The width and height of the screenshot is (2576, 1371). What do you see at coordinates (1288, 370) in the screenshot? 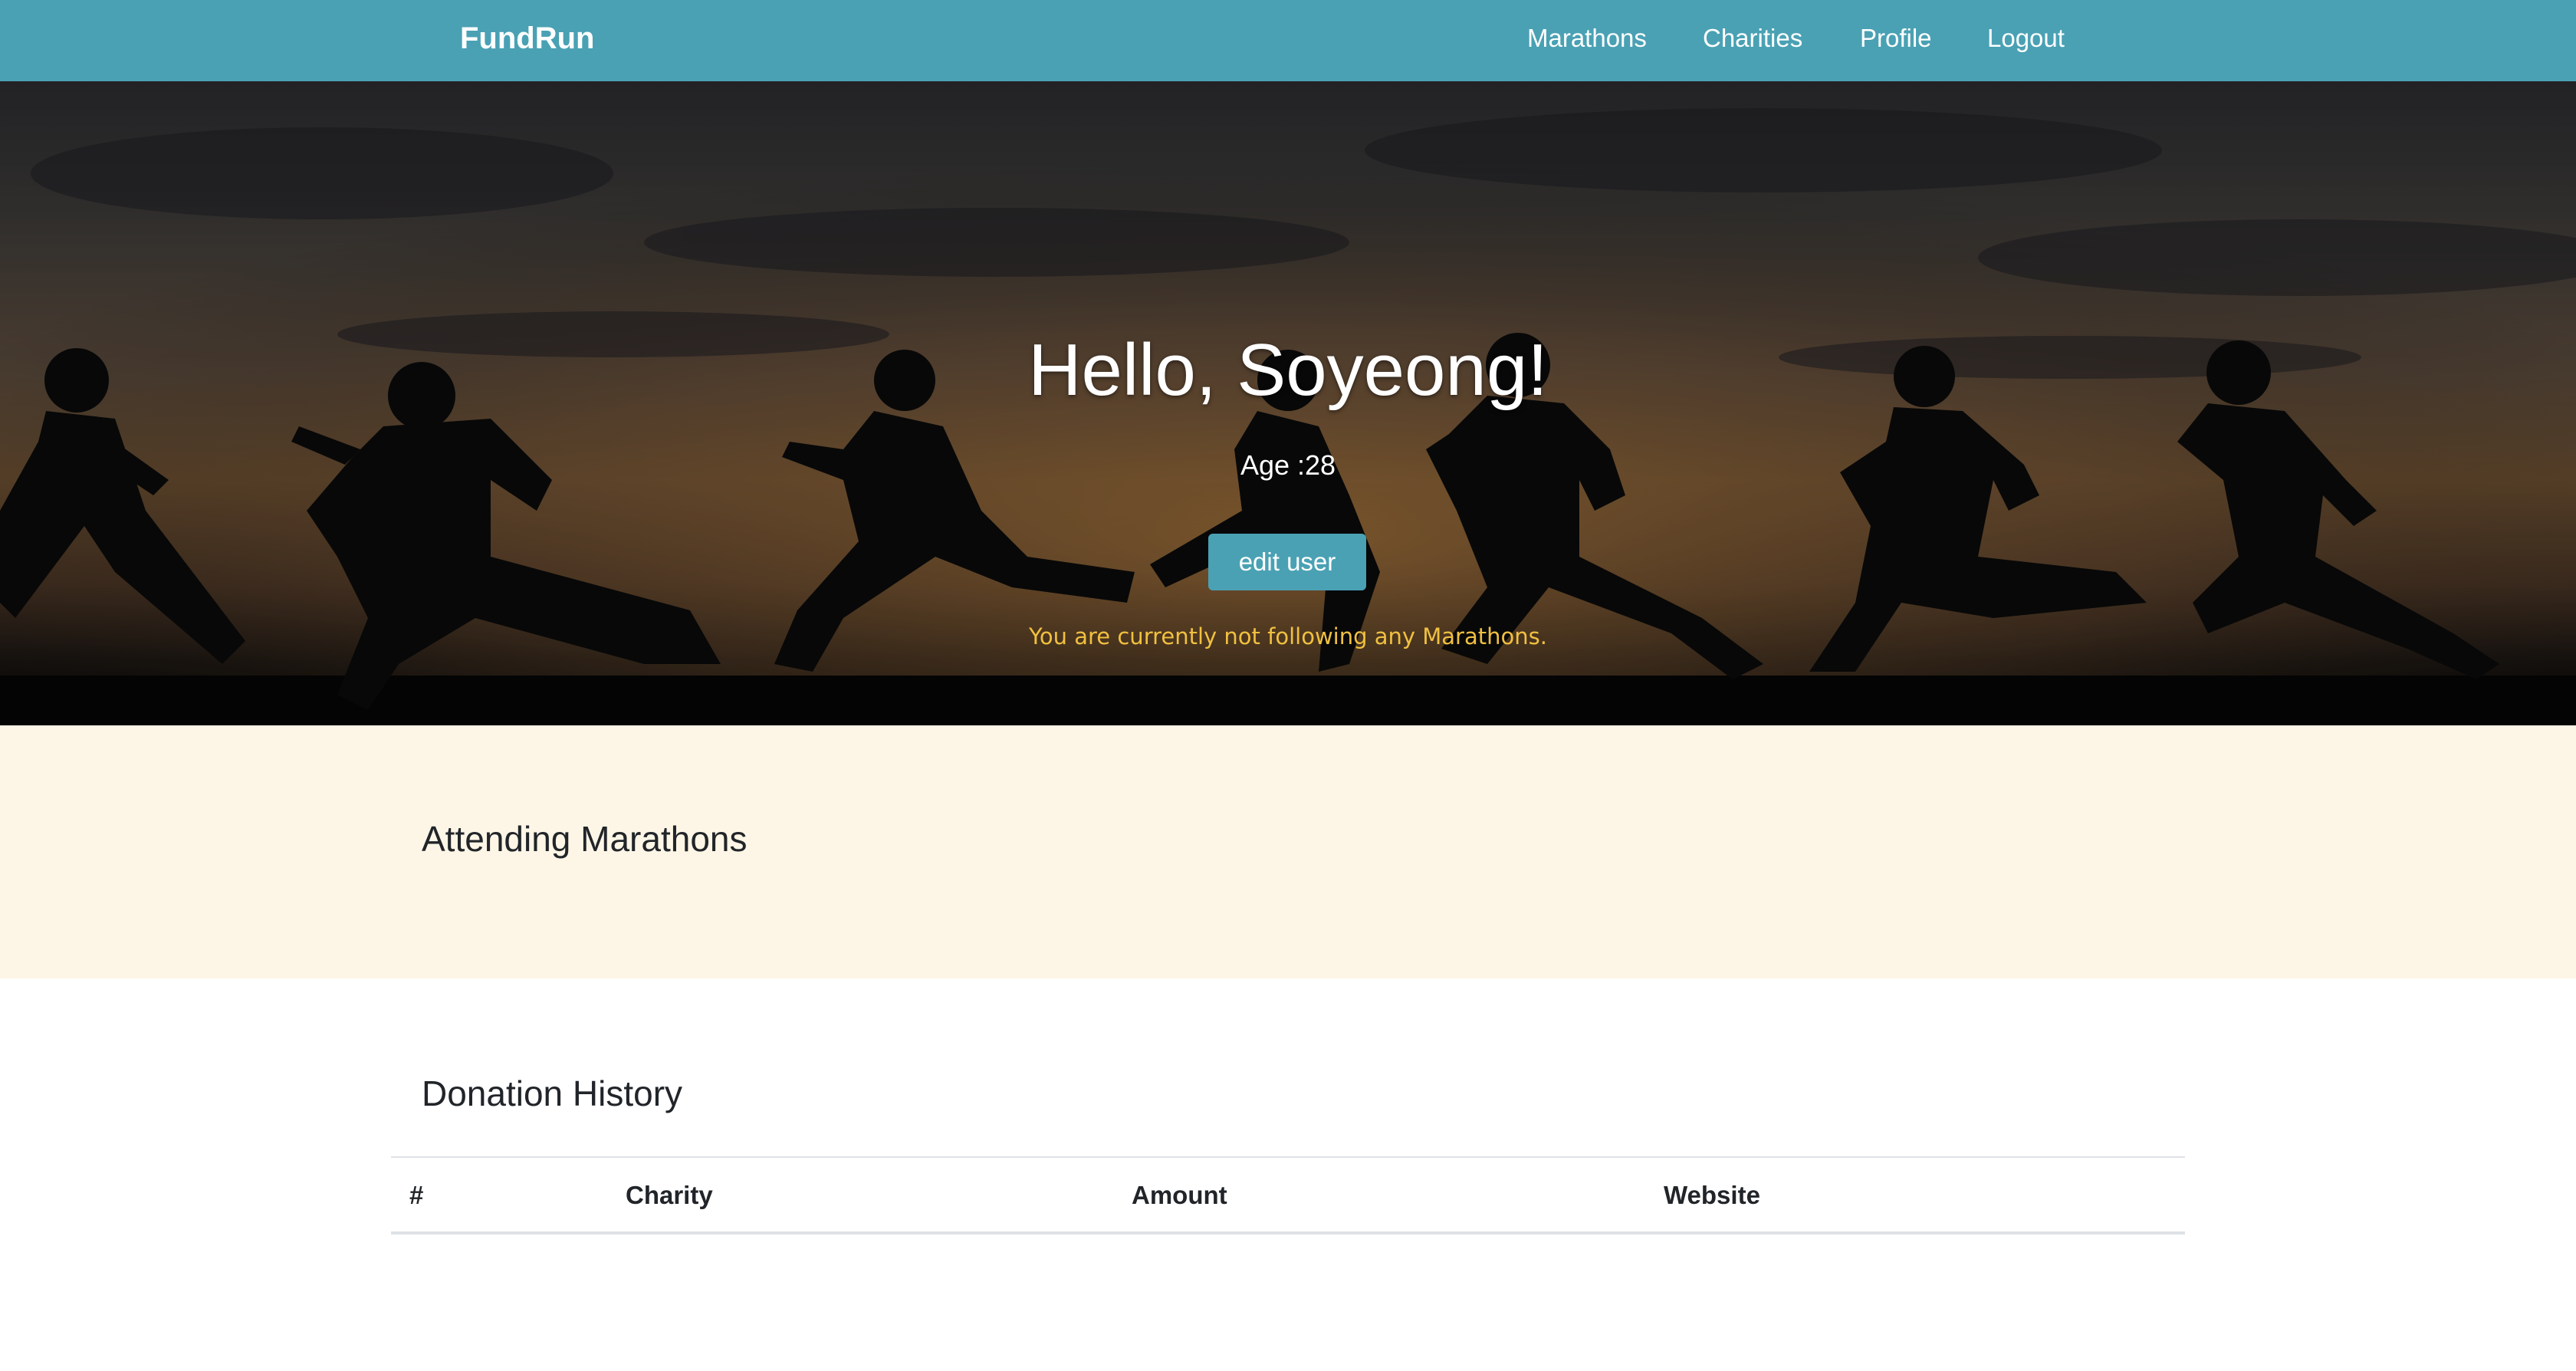
I see `greeting-heading: Hello, Soyeong!` at bounding box center [1288, 370].